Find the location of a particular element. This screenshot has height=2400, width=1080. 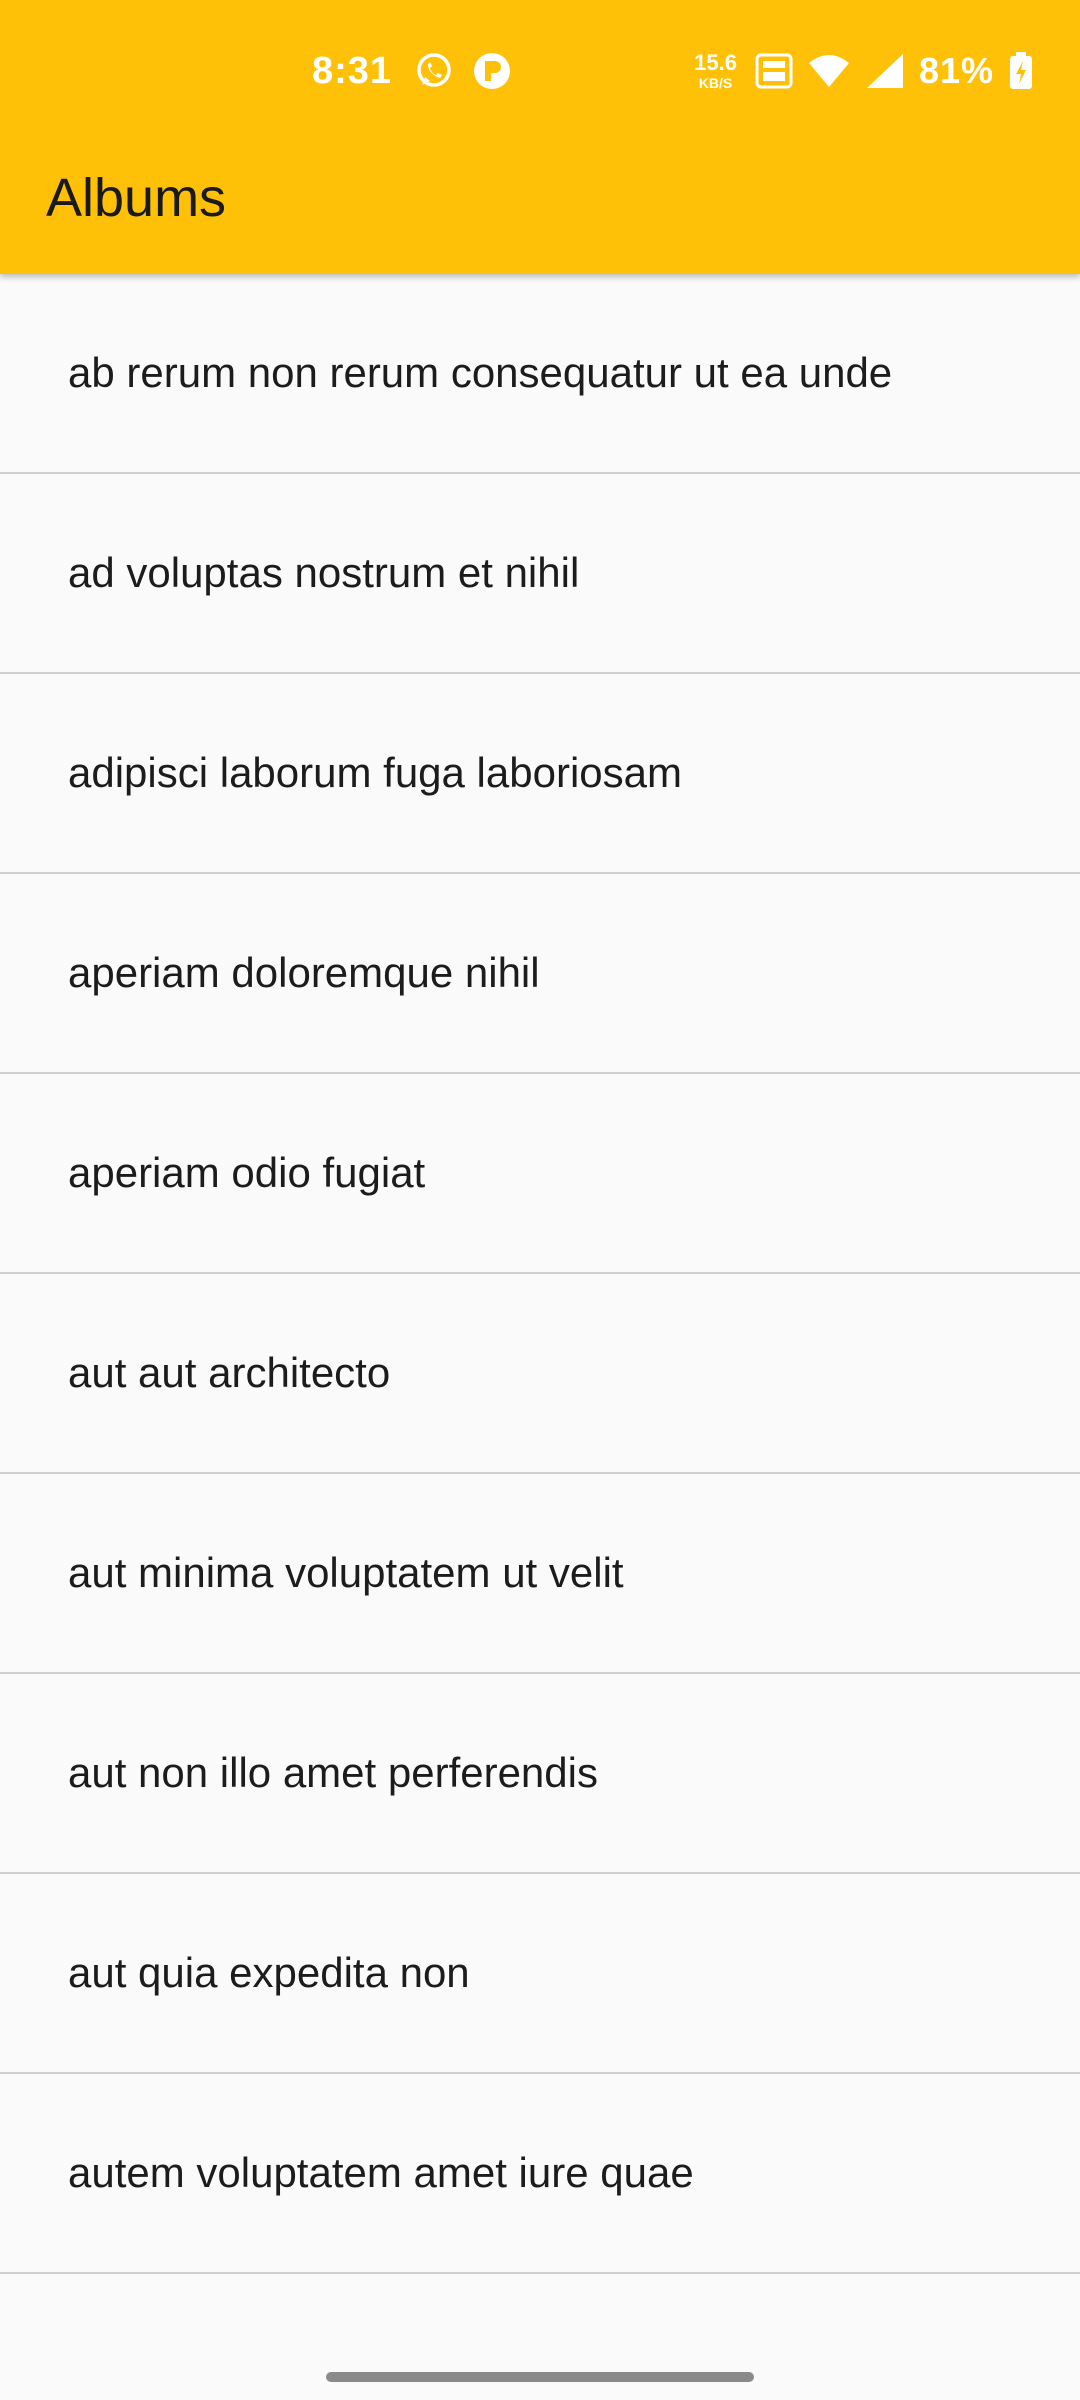

album-title: ad voluptas nostrum et nihil is located at coordinates (324, 572).